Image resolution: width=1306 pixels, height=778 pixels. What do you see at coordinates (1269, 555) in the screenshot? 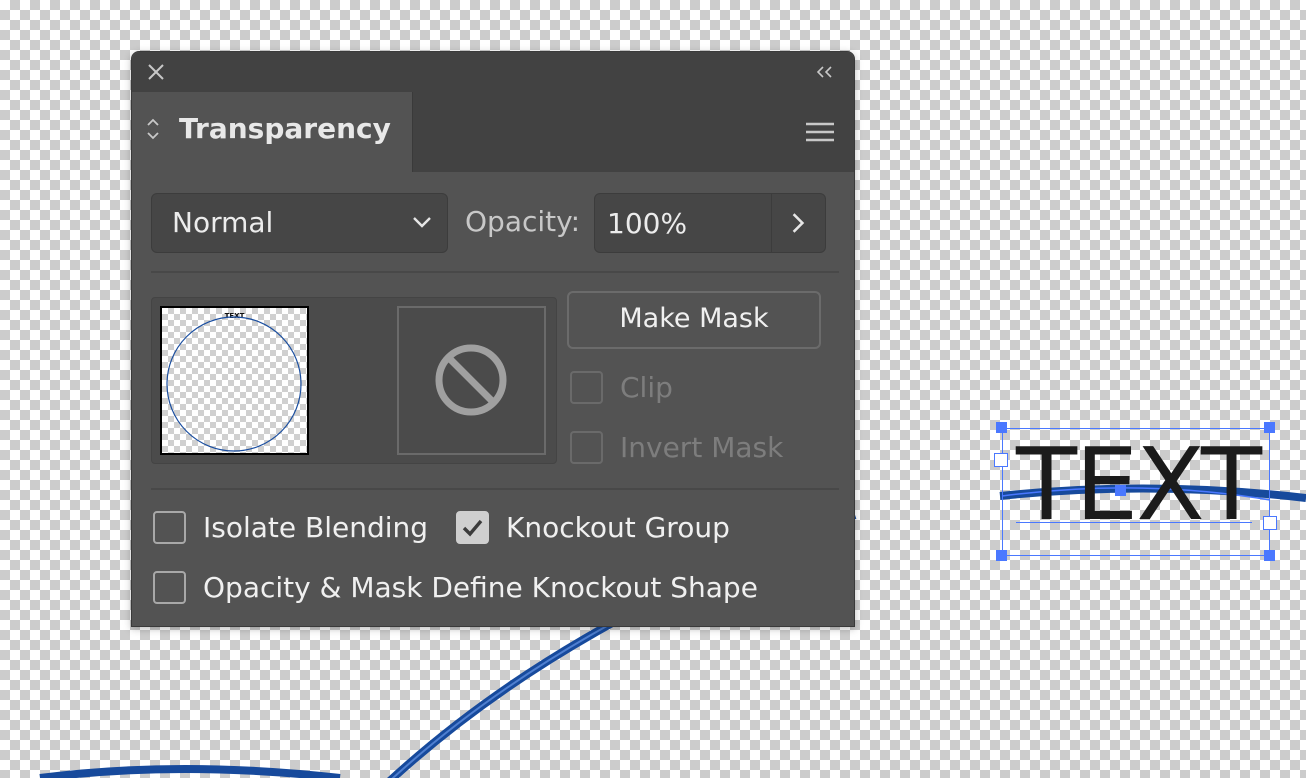
I see `selection-handle-bottom-right` at bounding box center [1269, 555].